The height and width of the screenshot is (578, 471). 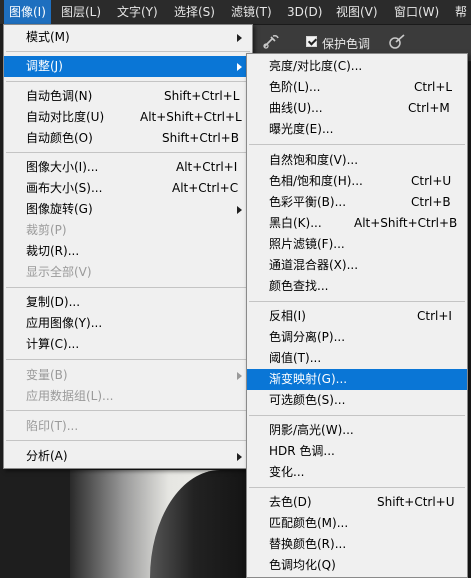 I want to click on menubar-3d: 3D(D), so click(x=304, y=12).